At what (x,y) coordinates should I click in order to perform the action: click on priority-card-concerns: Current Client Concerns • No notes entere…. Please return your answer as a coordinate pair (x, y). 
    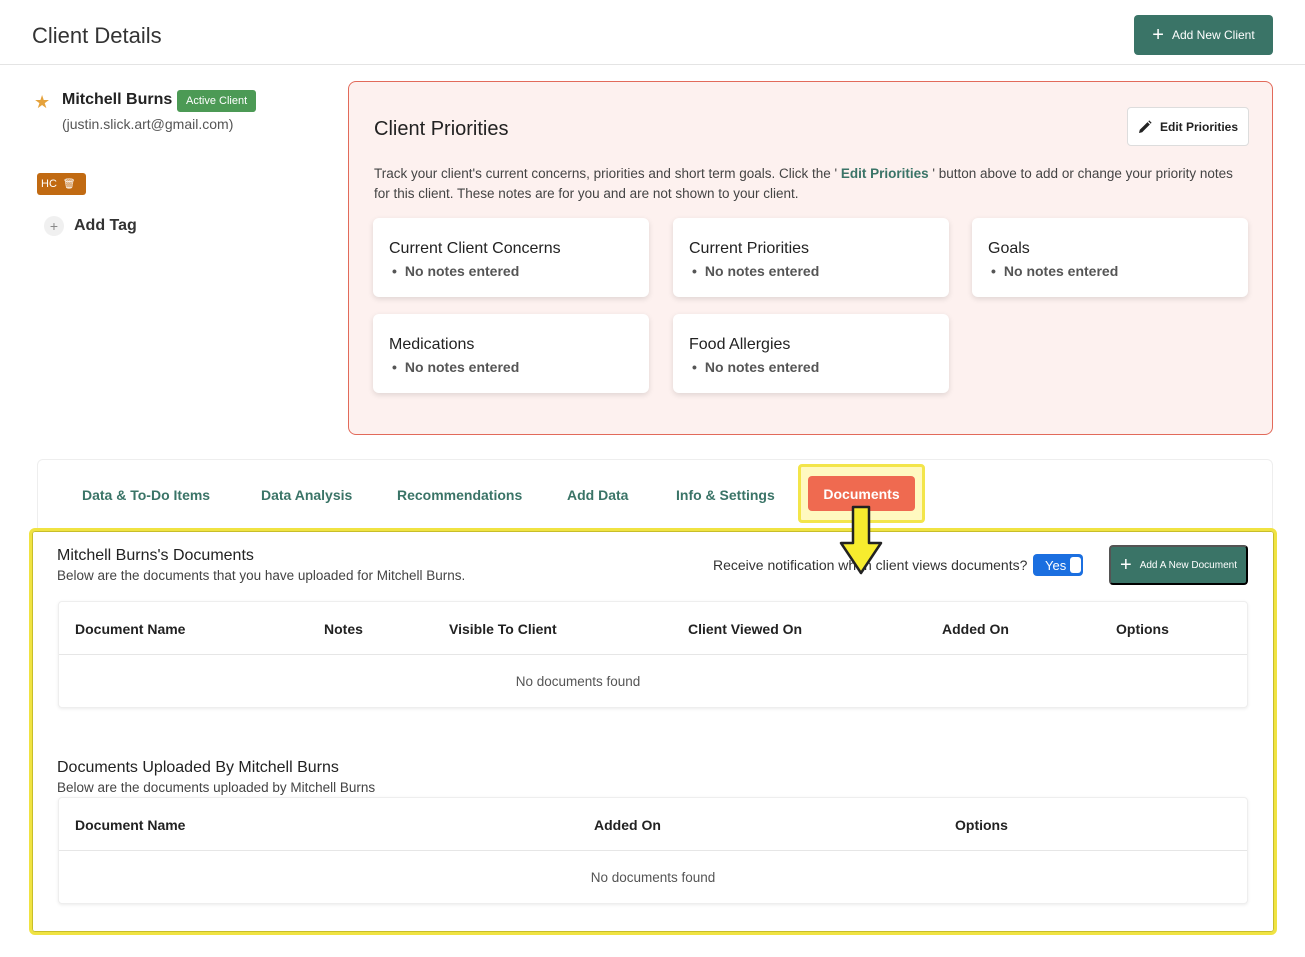
    Looking at the image, I should click on (511, 257).